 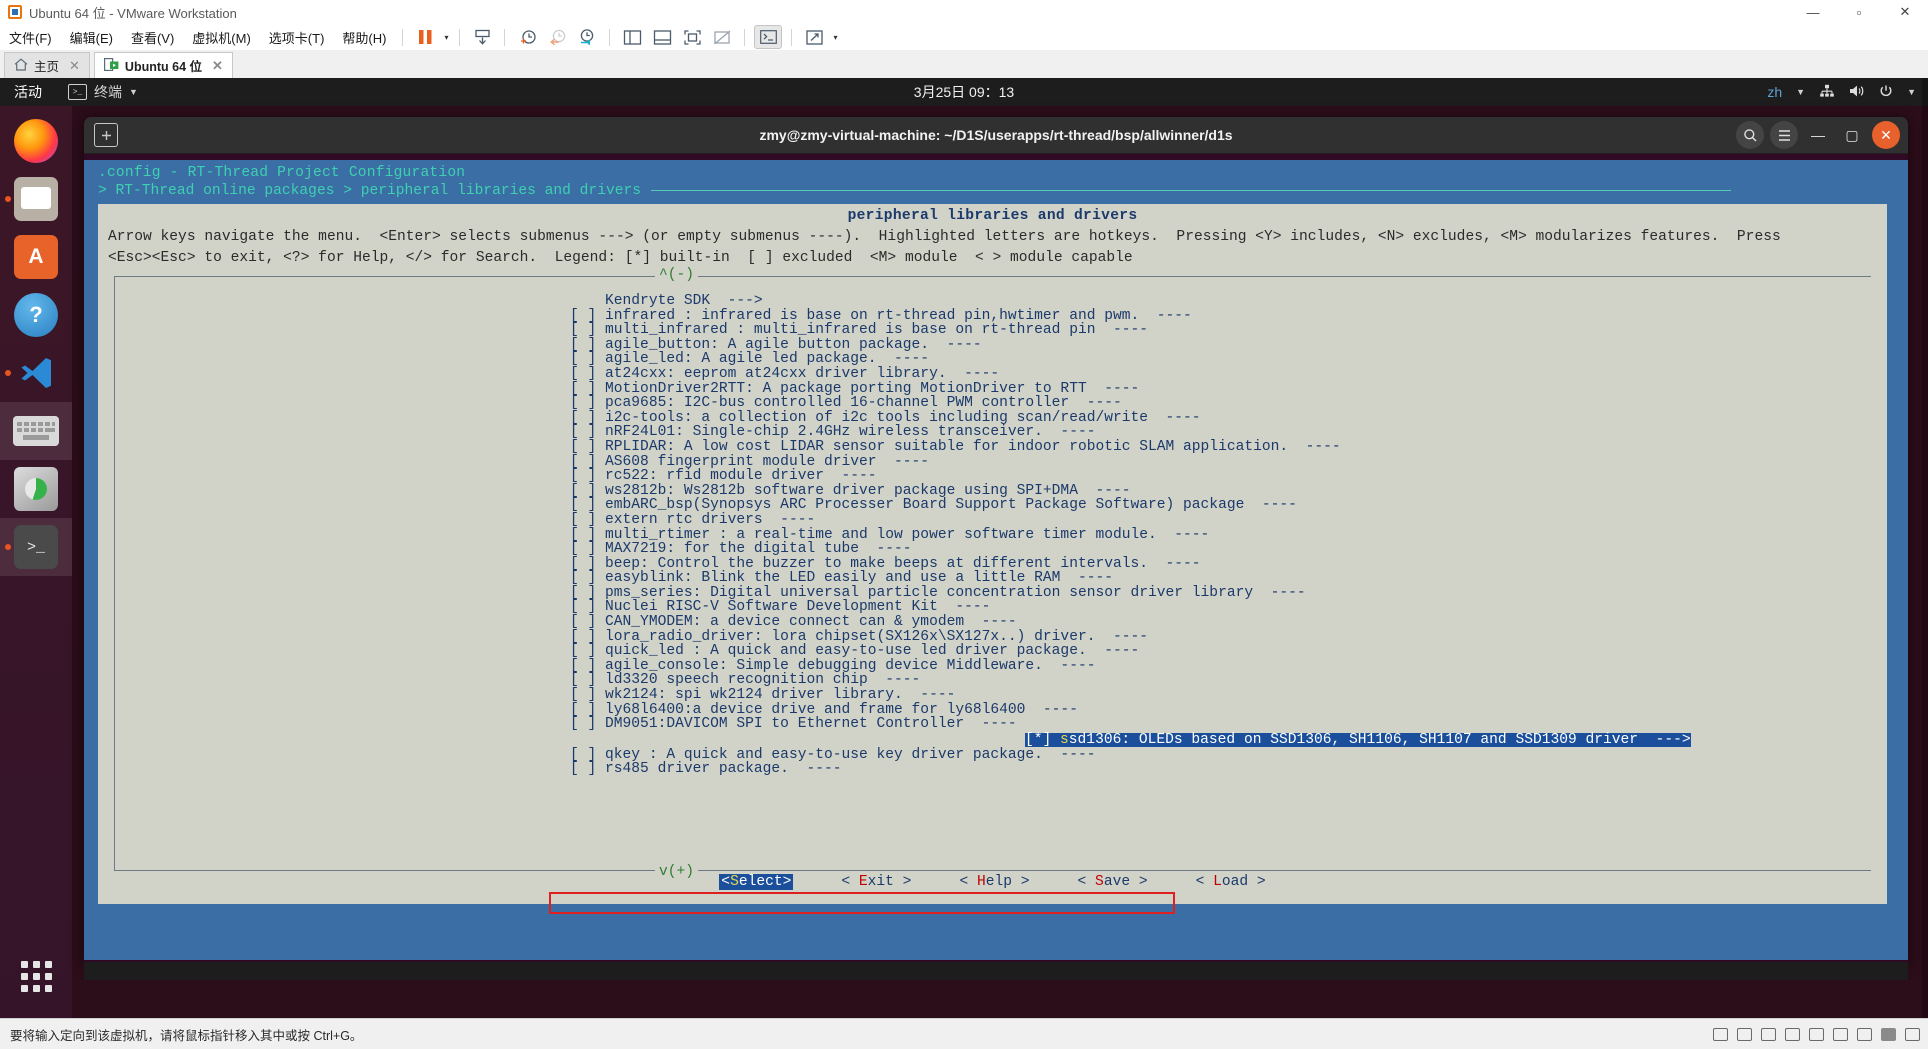 What do you see at coordinates (36, 547) in the screenshot?
I see `dock-item-terminal: >_` at bounding box center [36, 547].